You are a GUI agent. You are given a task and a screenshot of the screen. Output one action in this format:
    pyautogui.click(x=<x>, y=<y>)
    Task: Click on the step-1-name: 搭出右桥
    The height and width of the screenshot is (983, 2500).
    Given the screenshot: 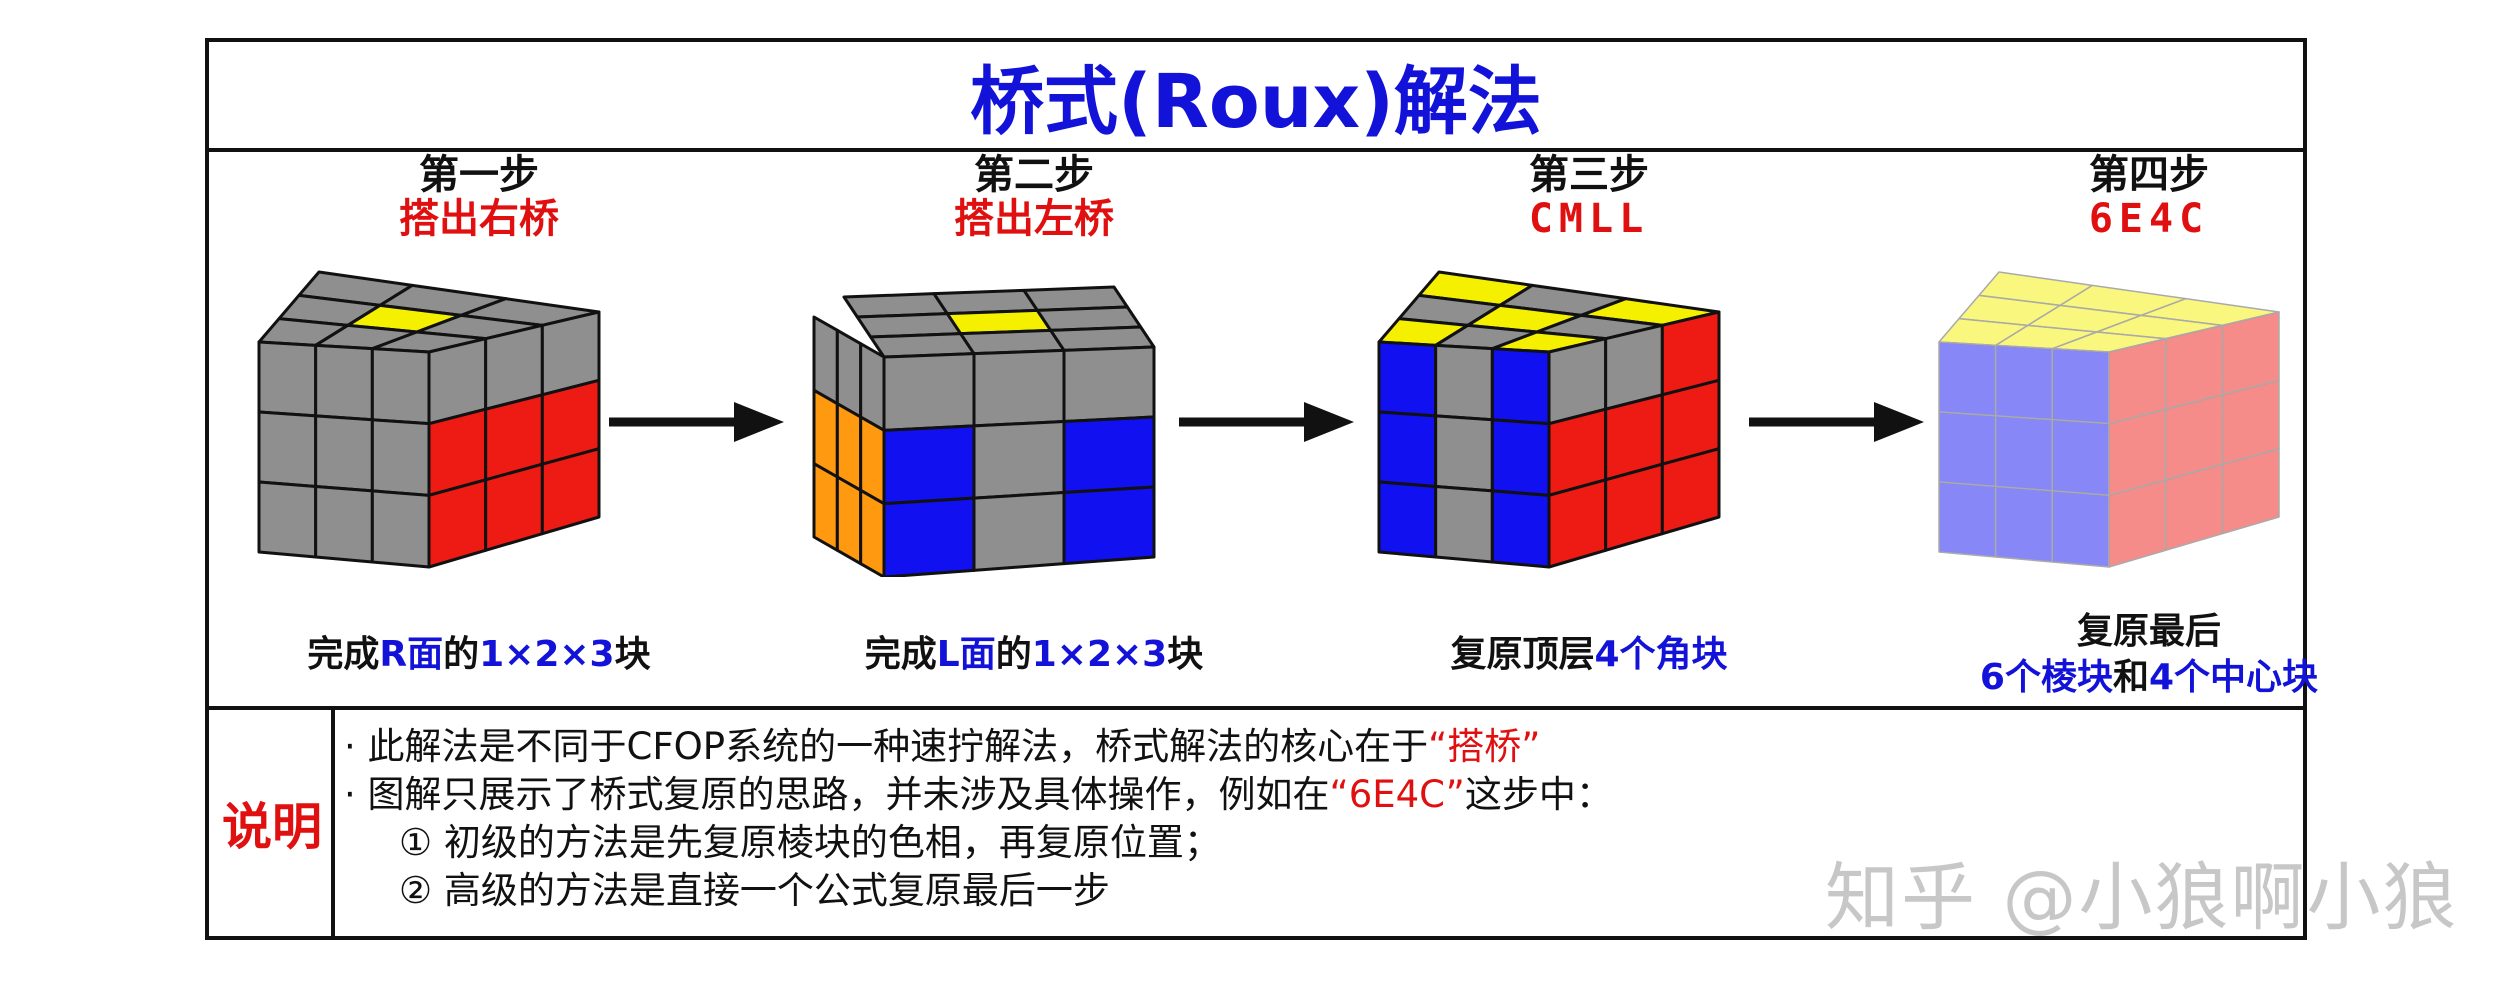 What is the action you would take?
    pyautogui.click(x=479, y=219)
    